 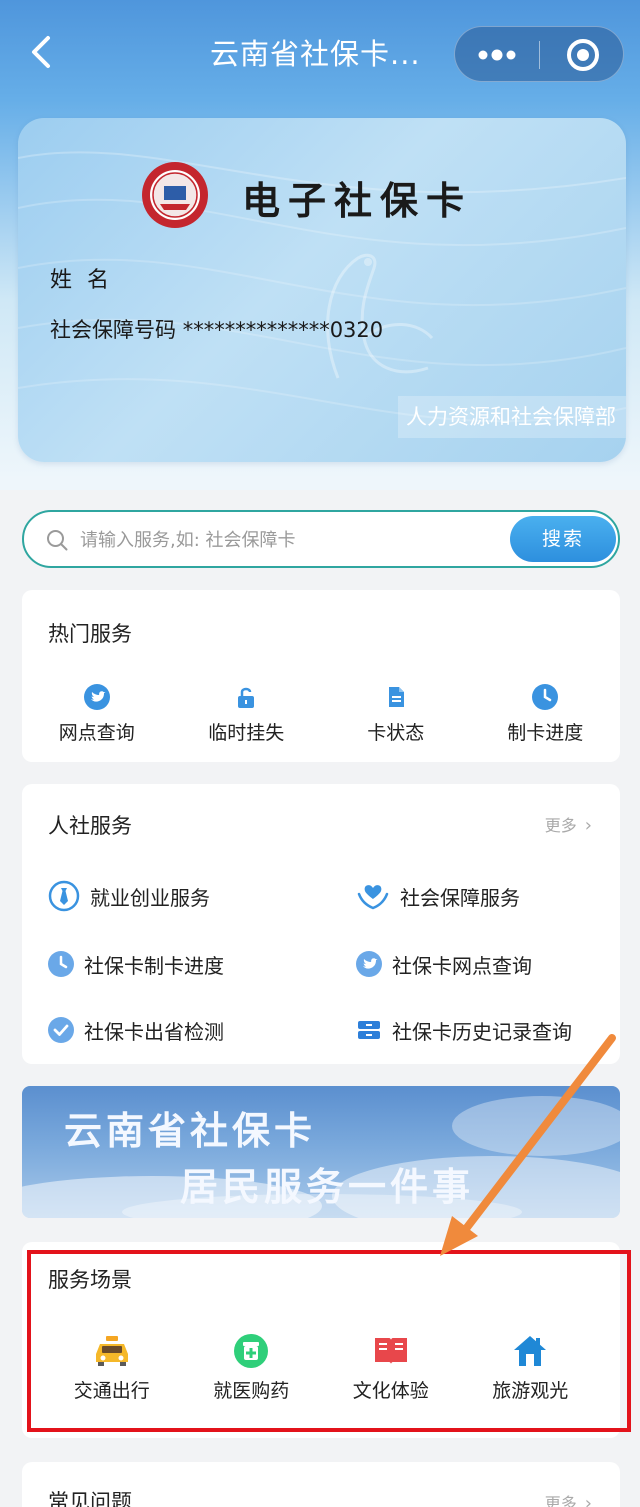 I want to click on record-icon, so click(x=369, y=1030).